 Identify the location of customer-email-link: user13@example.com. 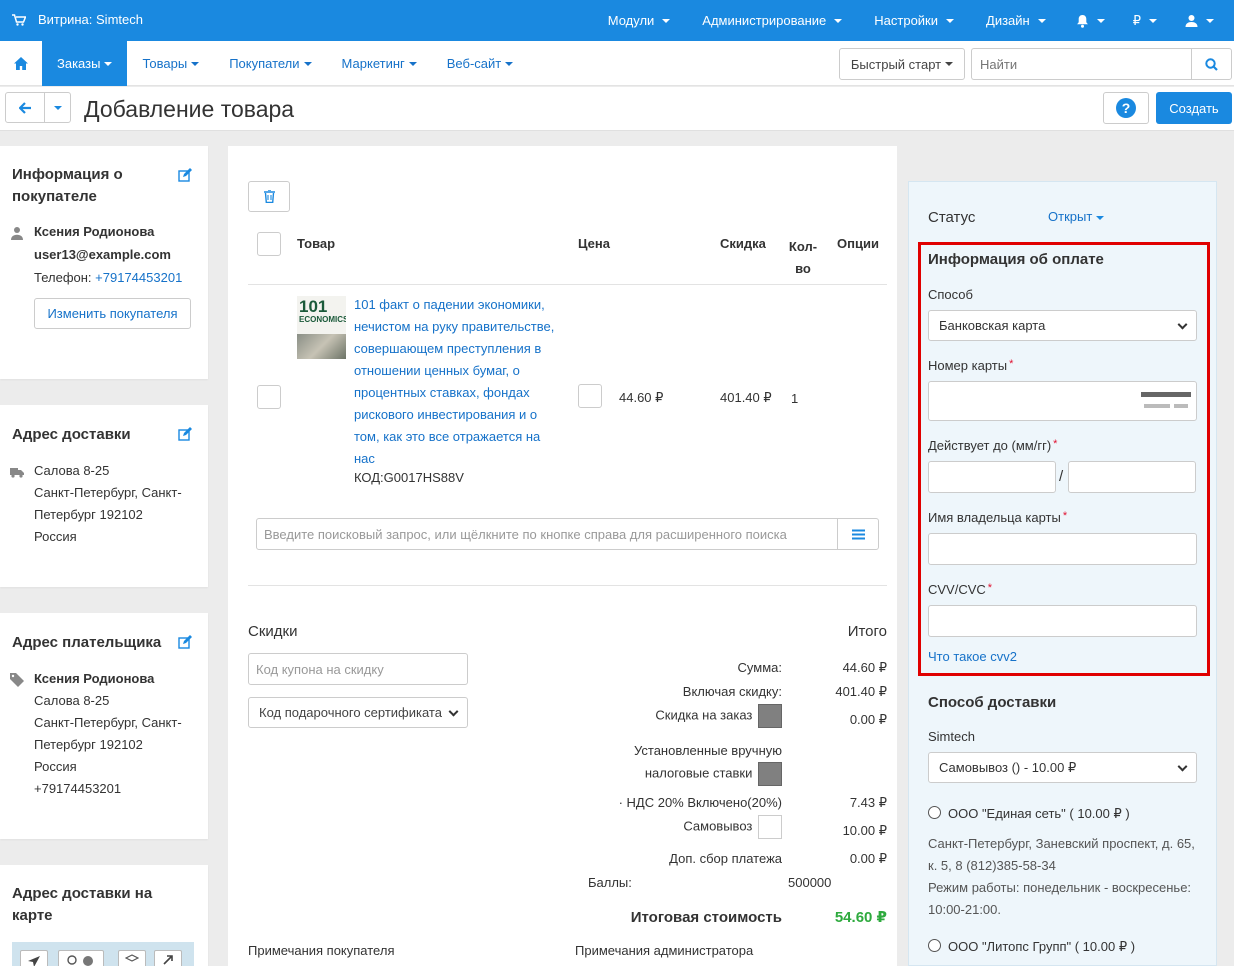
(102, 255).